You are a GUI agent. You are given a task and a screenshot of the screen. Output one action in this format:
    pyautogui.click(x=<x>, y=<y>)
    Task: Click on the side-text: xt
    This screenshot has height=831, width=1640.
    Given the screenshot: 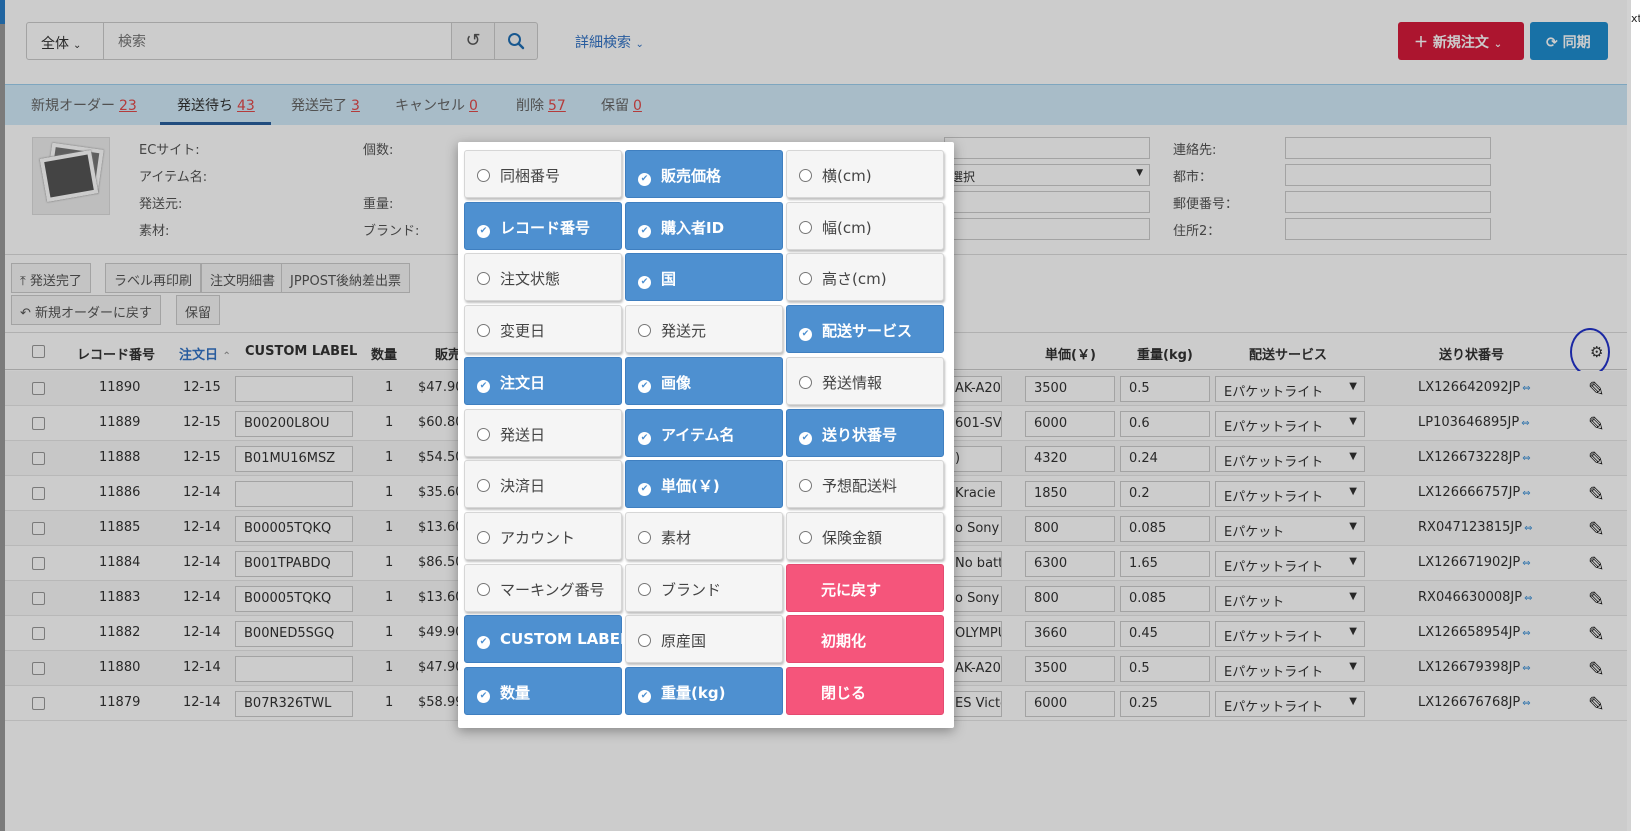 What is the action you would take?
    pyautogui.click(x=1635, y=18)
    